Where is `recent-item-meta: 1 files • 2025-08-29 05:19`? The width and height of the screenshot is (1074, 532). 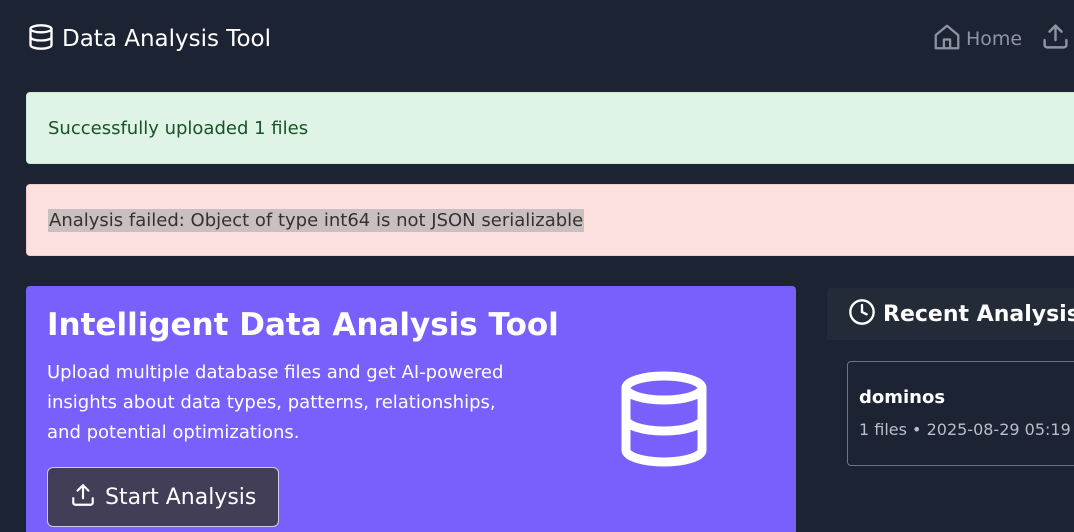 recent-item-meta: 1 files • 2025-08-29 05:19 is located at coordinates (965, 429).